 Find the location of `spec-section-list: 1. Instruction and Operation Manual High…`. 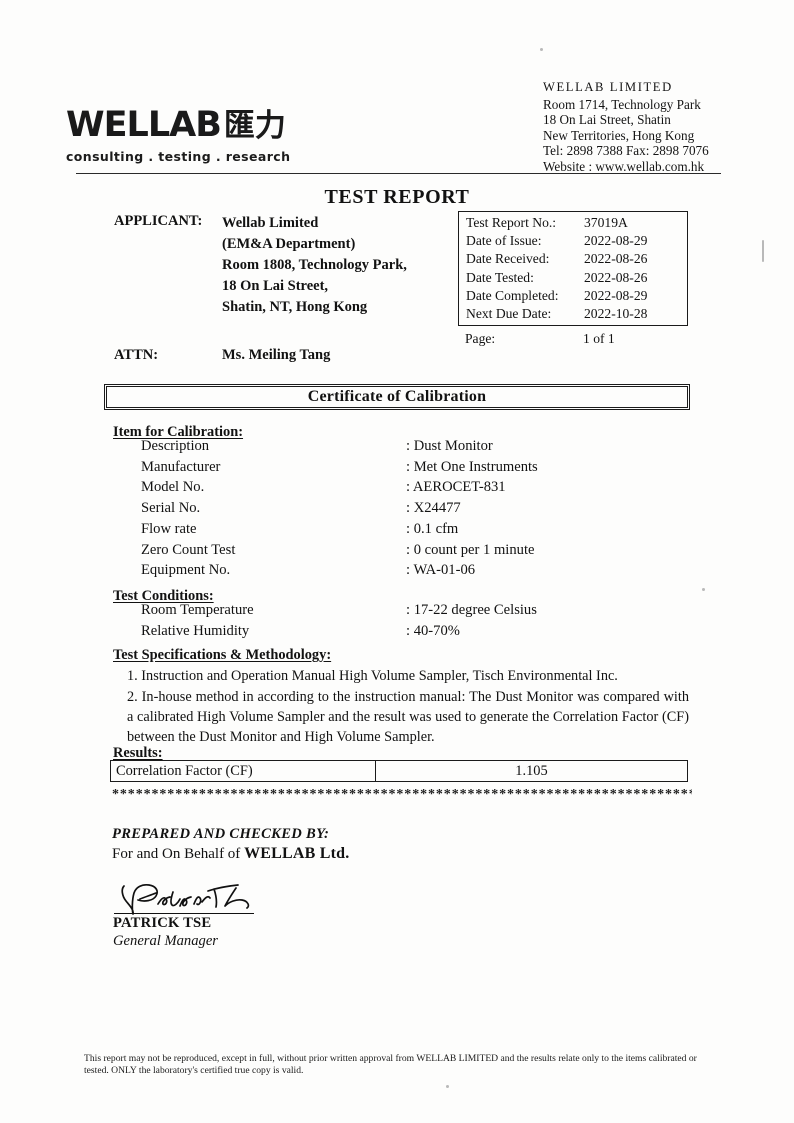

spec-section-list: 1. Instruction and Operation Manual High… is located at coordinates (408, 707).